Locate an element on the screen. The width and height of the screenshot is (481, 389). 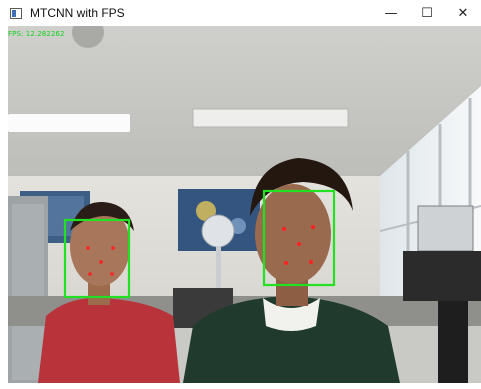
maximize-icon: ☐ is located at coordinates (427, 13).